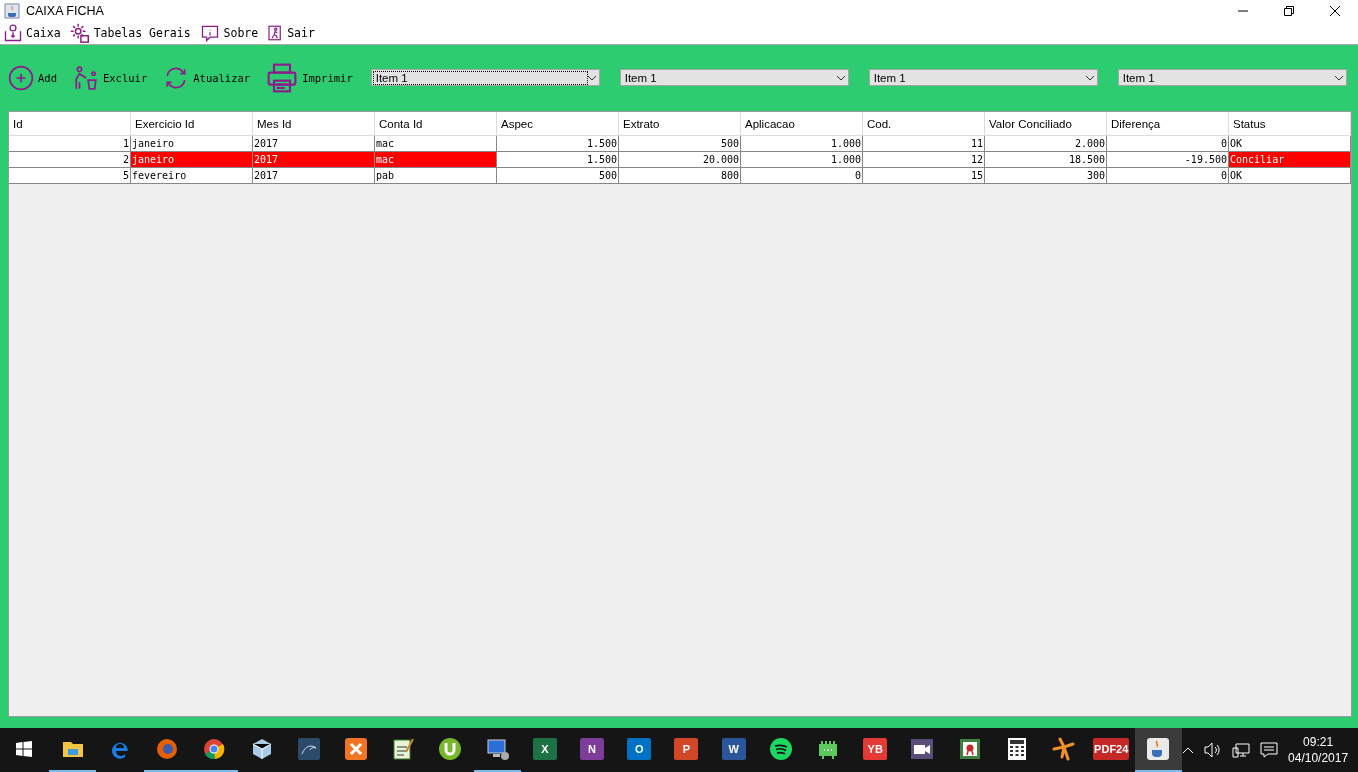 The width and height of the screenshot is (1358, 772). I want to click on table-cell: Conciliar, so click(1290, 160).